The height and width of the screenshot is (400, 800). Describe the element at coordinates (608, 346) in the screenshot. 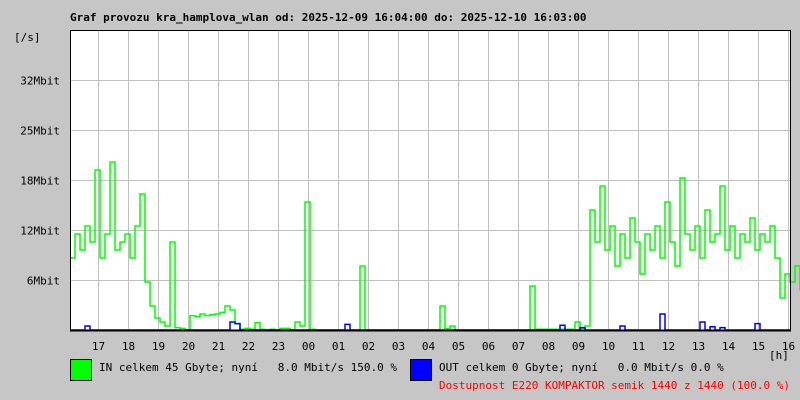

I see `x-tick-label: 10` at that location.